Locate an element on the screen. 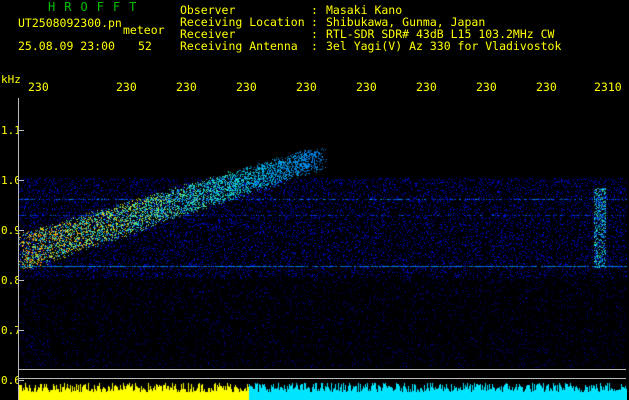 The image size is (629, 400). x-tick-label: 2310 is located at coordinates (608, 87).